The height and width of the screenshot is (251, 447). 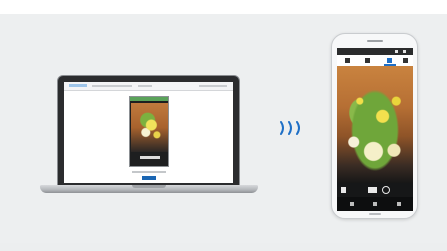 I want to click on home-icon, so click(x=375, y=204).